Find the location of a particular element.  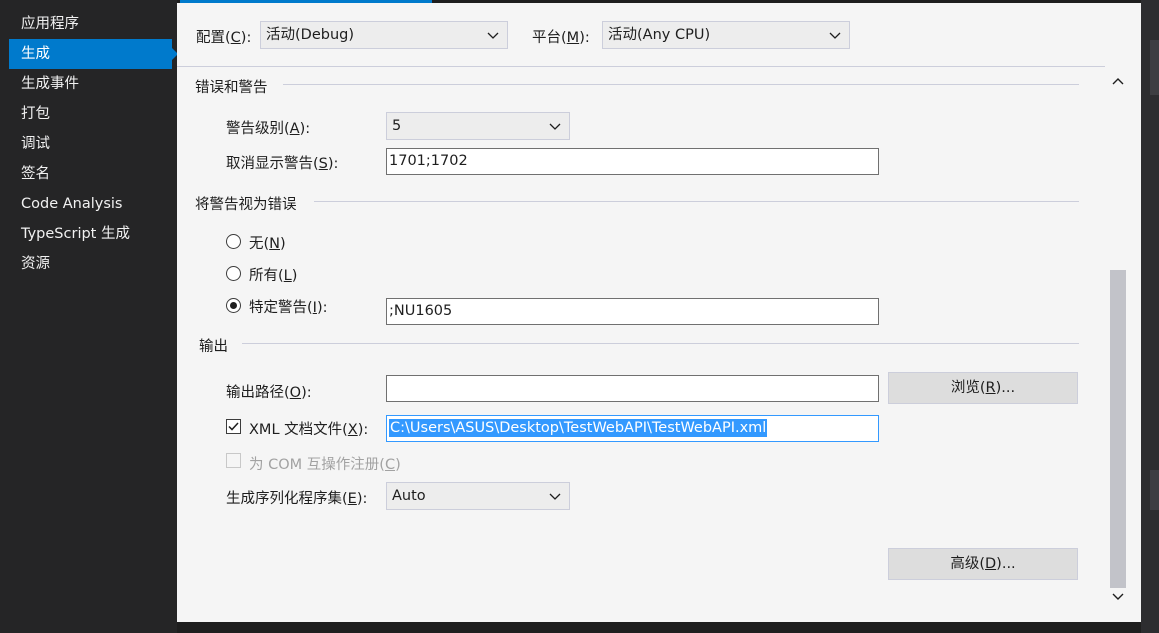

sidebar-item-signing: 签名 is located at coordinates (90, 174).